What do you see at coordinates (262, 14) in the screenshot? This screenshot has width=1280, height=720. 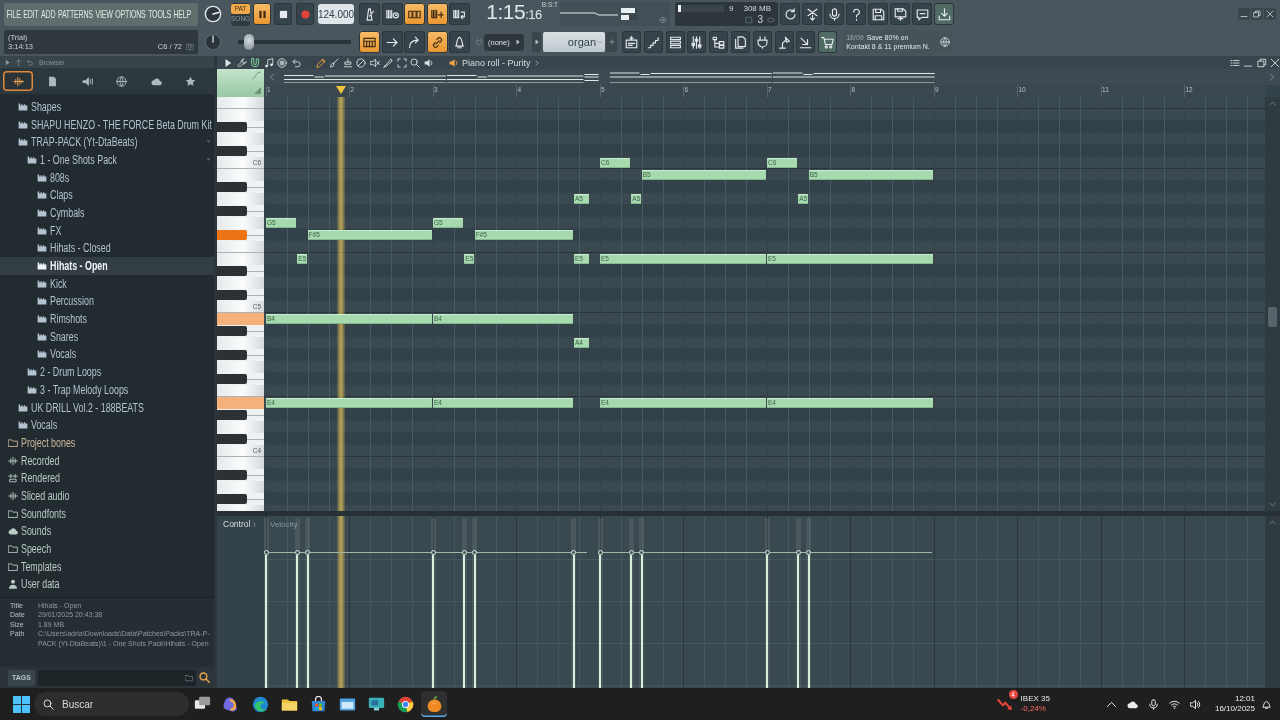 I see `play-pause-button` at bounding box center [262, 14].